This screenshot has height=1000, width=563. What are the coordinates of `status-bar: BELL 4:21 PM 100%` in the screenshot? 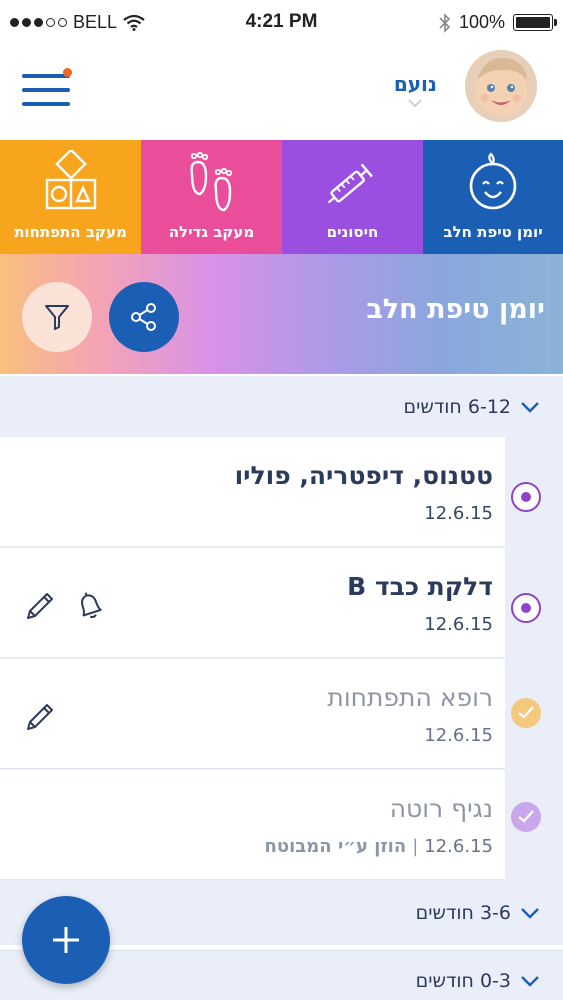 It's located at (281, 22).